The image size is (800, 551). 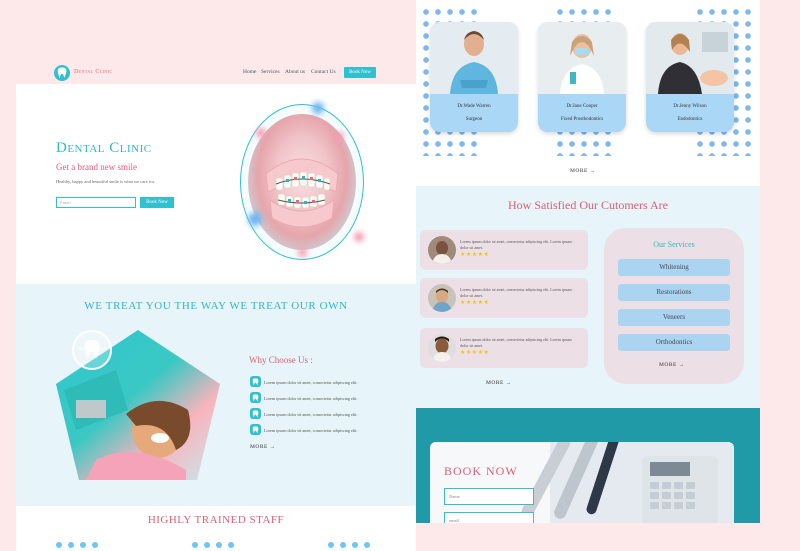 What do you see at coordinates (474, 119) in the screenshot?
I see `doctor-role: Surgeon` at bounding box center [474, 119].